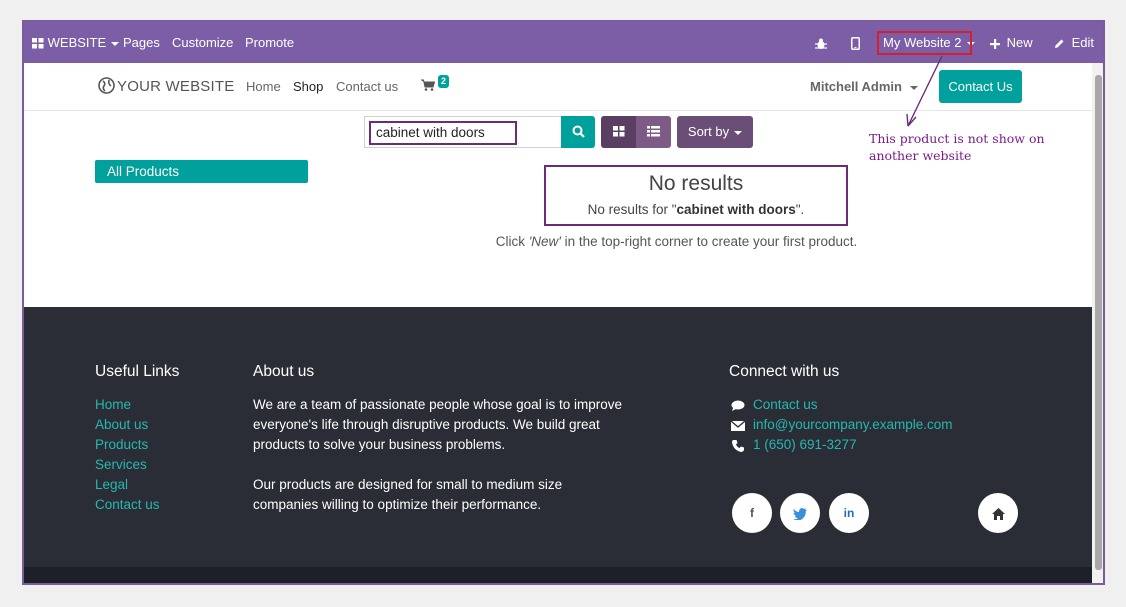 This screenshot has height=607, width=1126. What do you see at coordinates (269, 42) in the screenshot?
I see `promote-menu: Promote` at bounding box center [269, 42].